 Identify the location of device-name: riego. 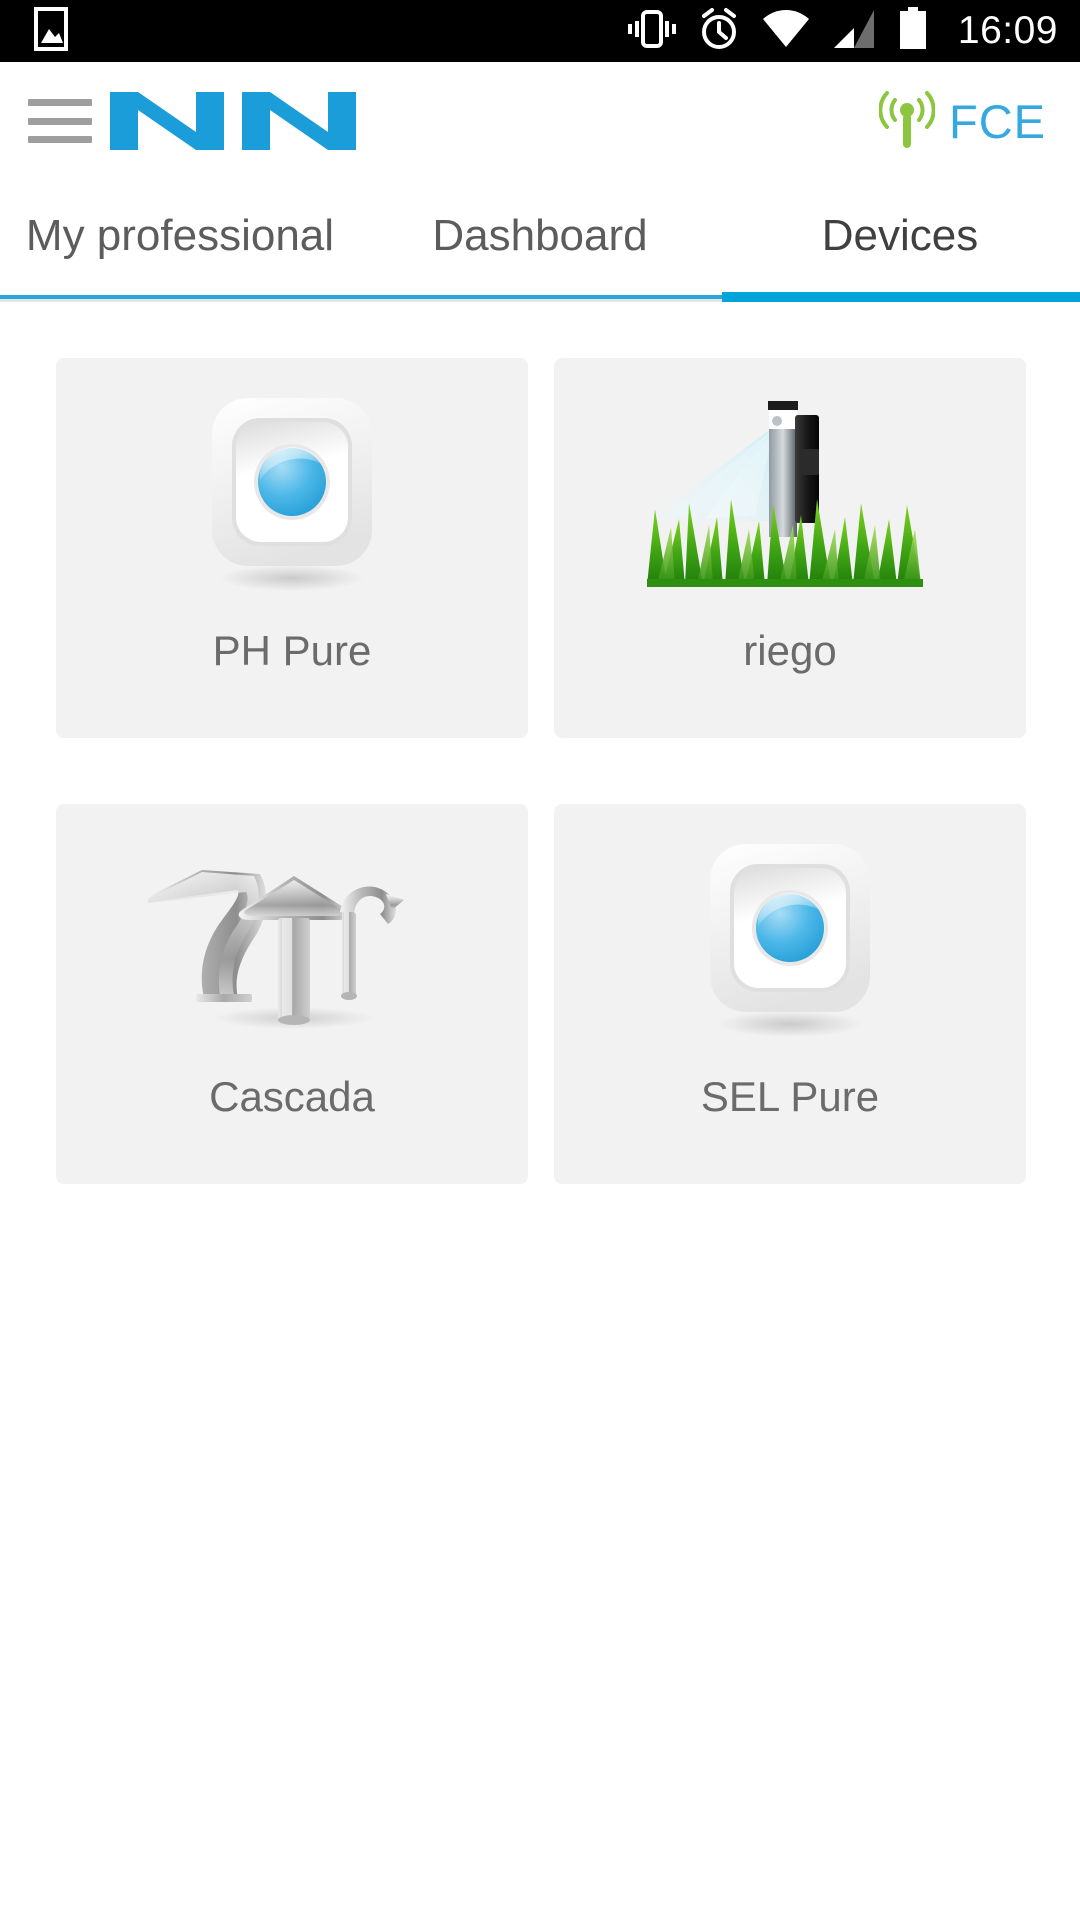
(790, 650).